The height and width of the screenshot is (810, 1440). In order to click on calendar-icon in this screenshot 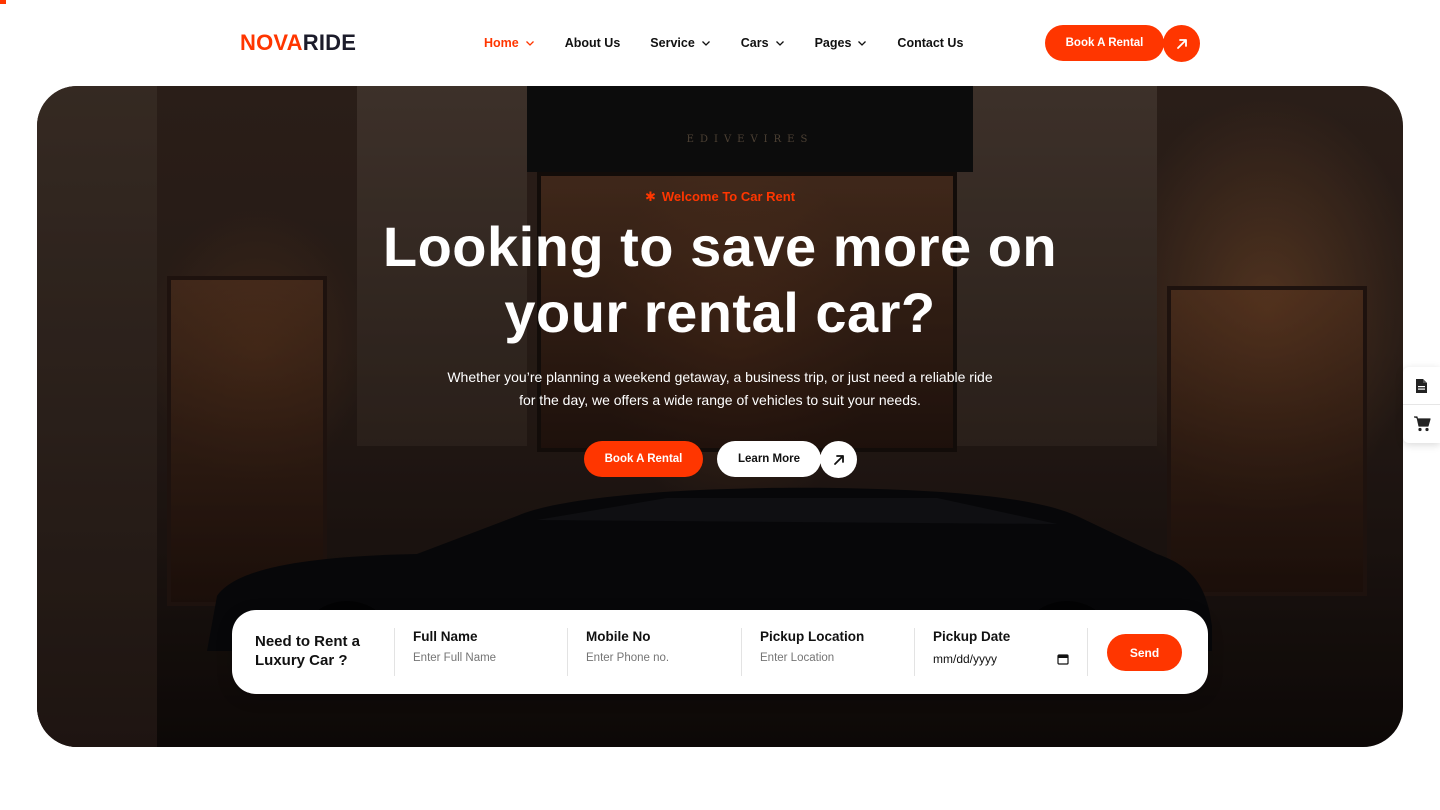, I will do `click(1063, 659)`.